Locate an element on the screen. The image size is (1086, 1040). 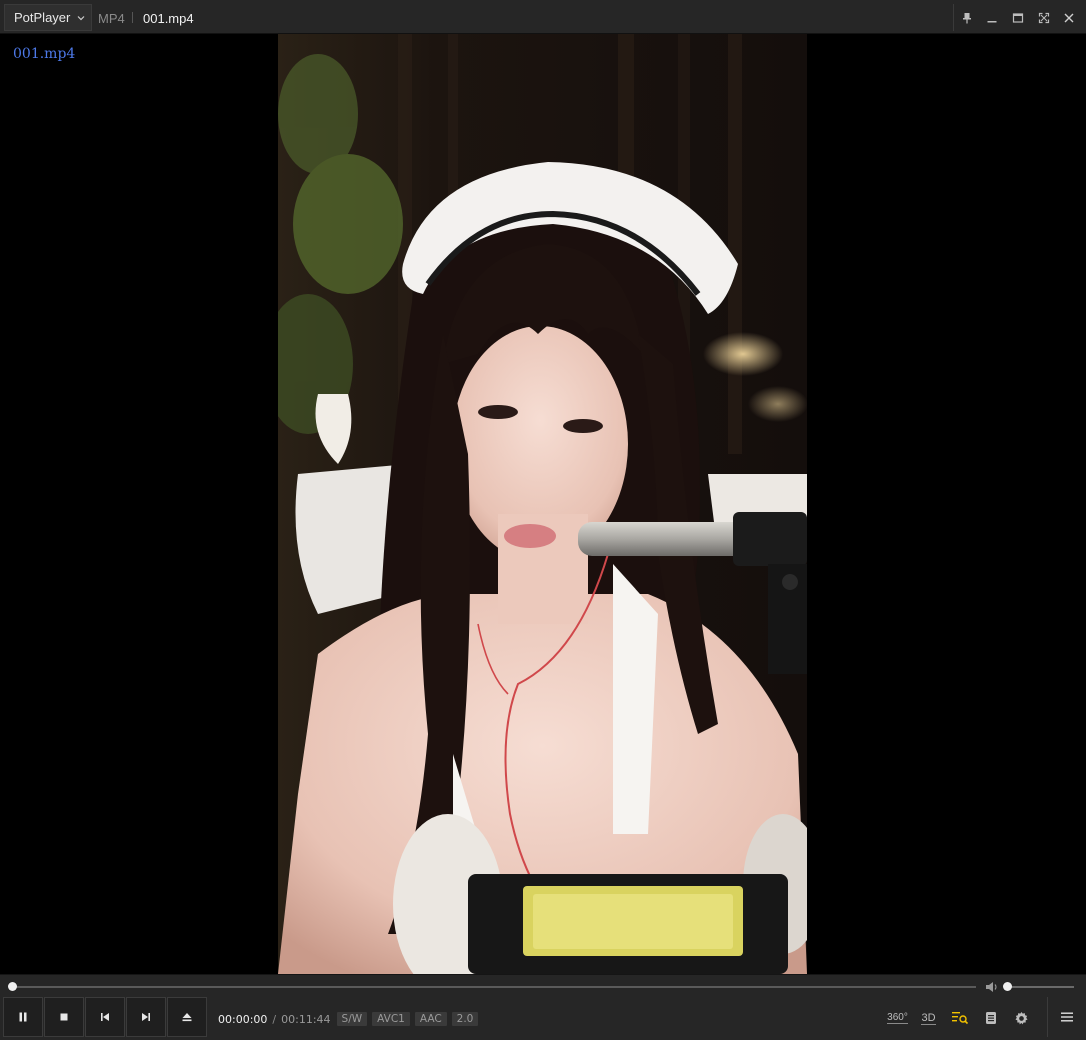
volume-slider is located at coordinates (1041, 987).